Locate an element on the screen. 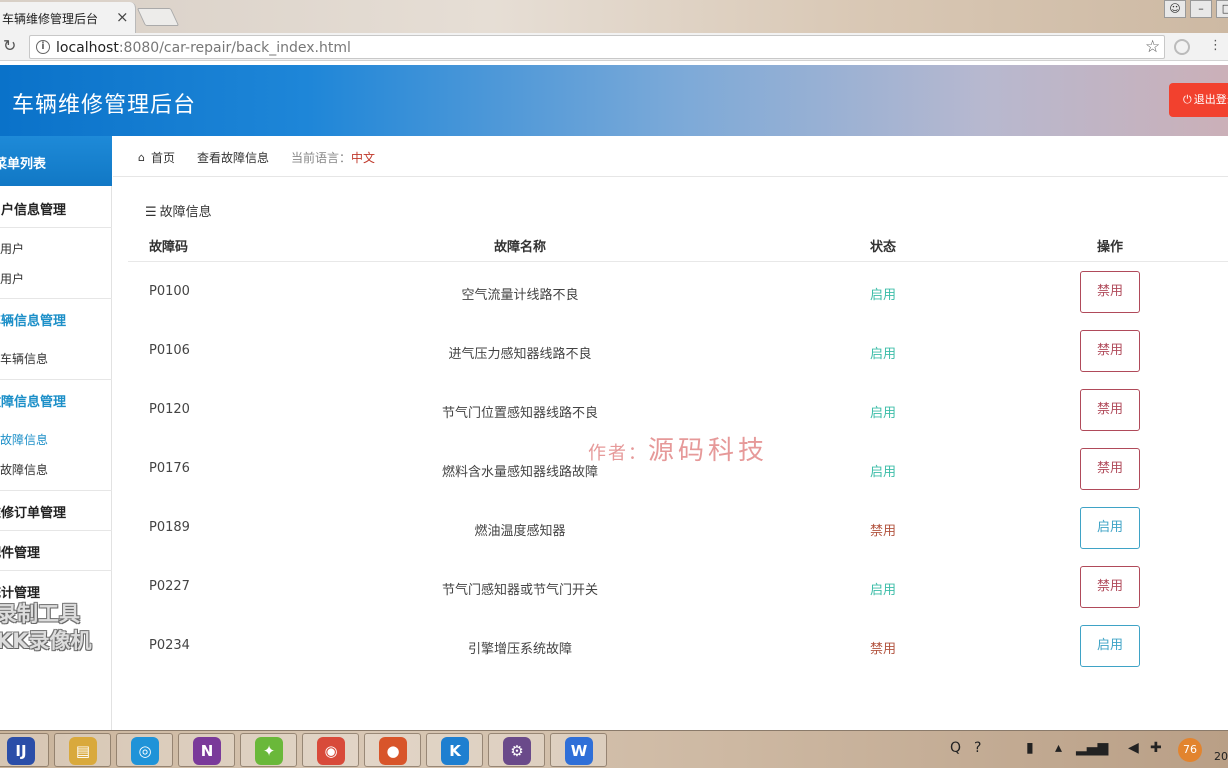 This screenshot has width=1228, height=768. taskbar-app-0: IJ is located at coordinates (24, 750).